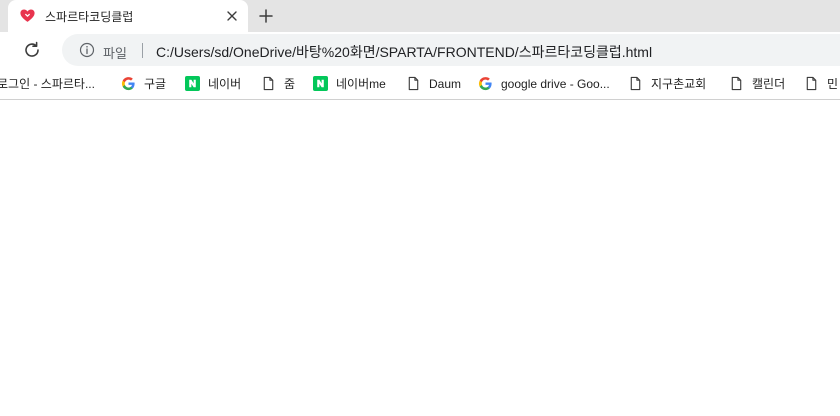 The height and width of the screenshot is (416, 840). I want to click on sparta-heart-icon, so click(27, 15).